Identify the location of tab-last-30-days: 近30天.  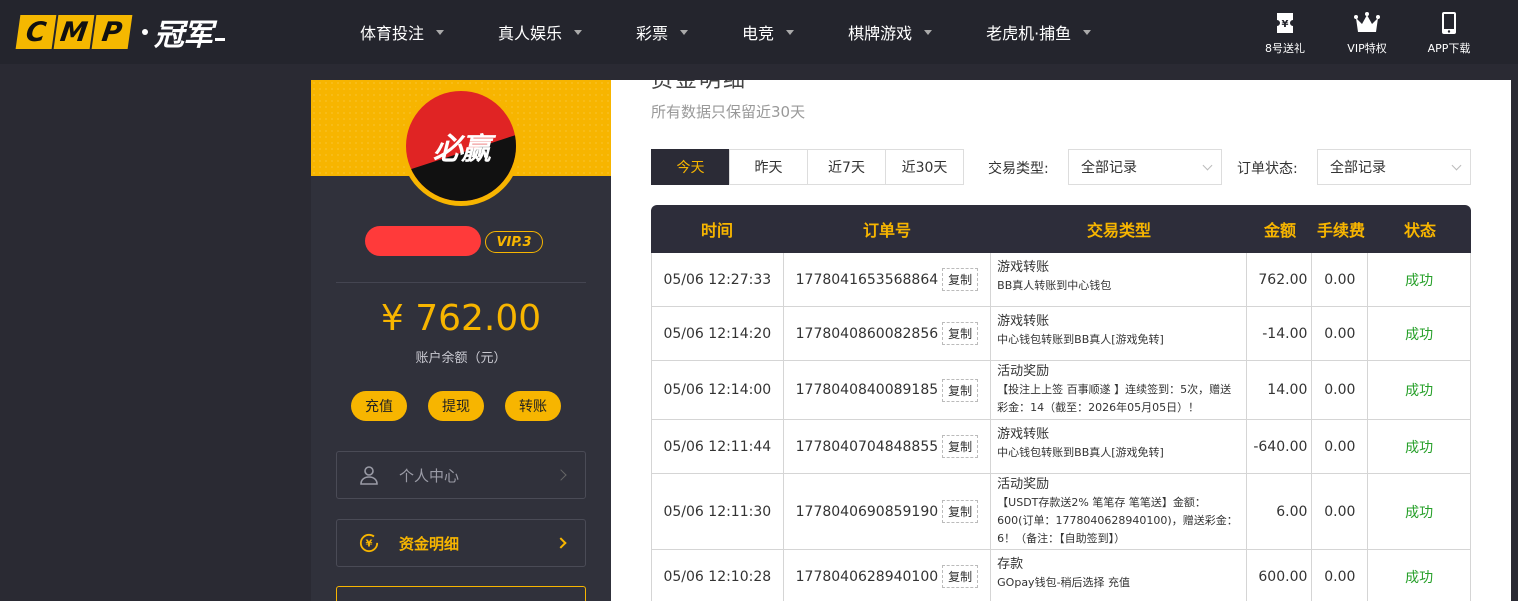
(924, 167).